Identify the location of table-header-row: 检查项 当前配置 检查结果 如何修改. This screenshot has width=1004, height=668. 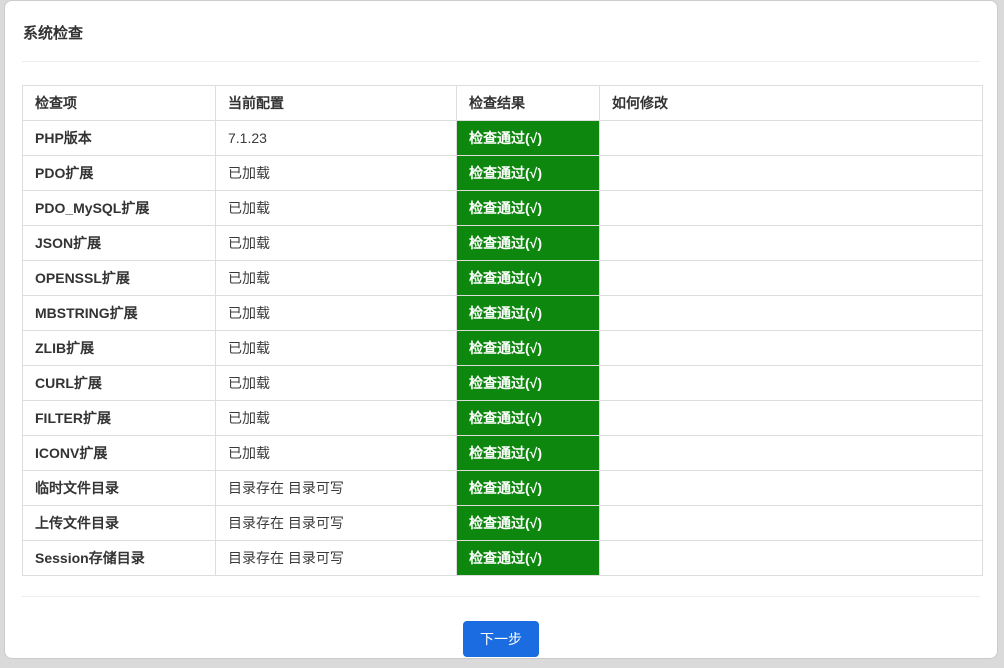
(502, 103).